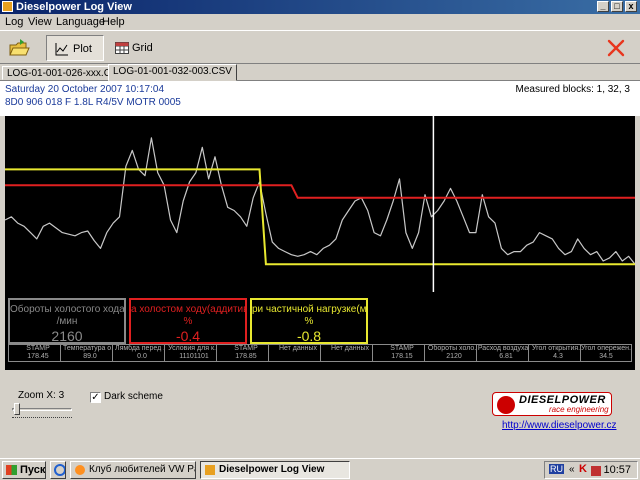 This screenshot has width=640, height=480. I want to click on gauge-value: -0.4, so click(188, 336).